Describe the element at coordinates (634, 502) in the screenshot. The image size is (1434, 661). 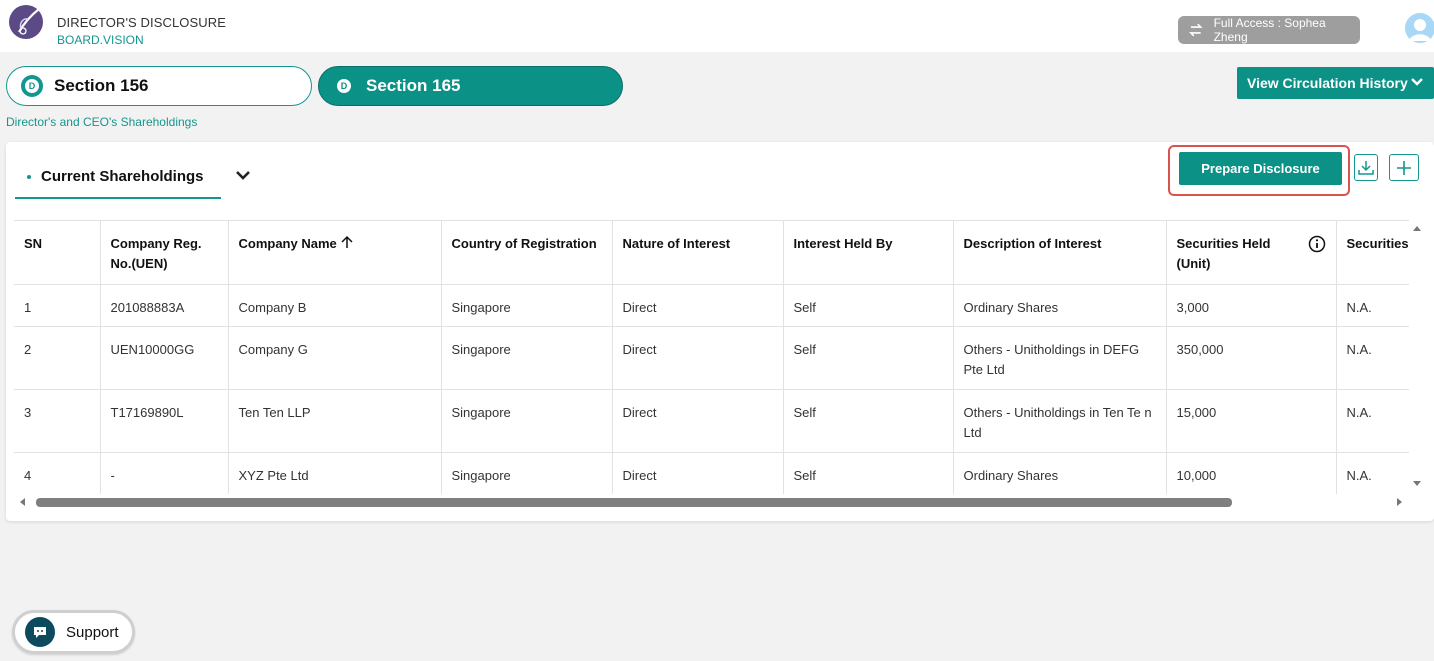
I see `scrollbar-thumb` at that location.